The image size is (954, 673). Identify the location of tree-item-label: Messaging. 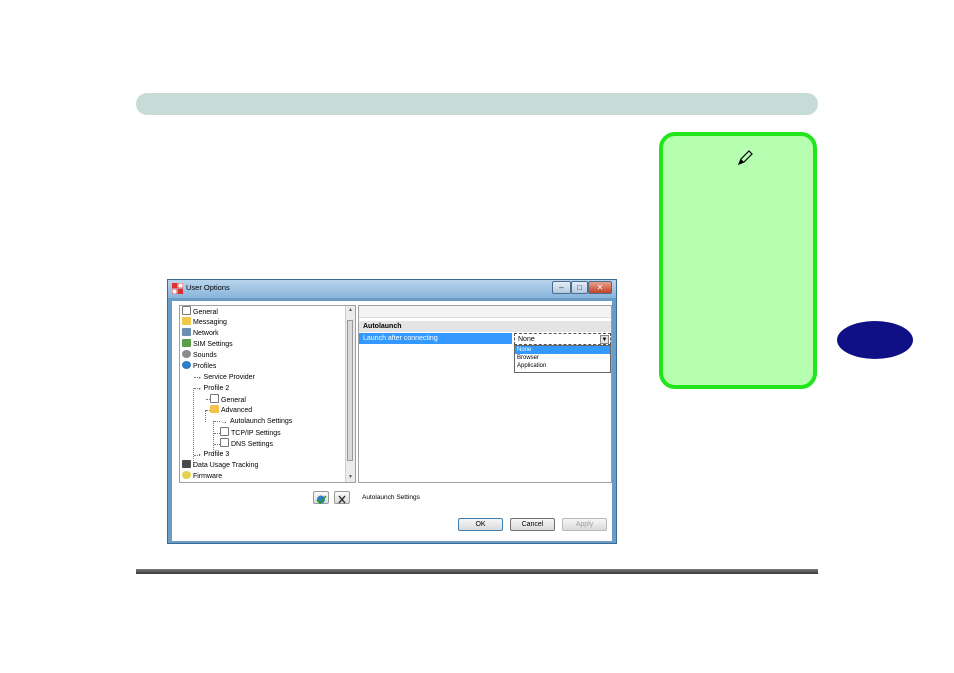
(210, 322).